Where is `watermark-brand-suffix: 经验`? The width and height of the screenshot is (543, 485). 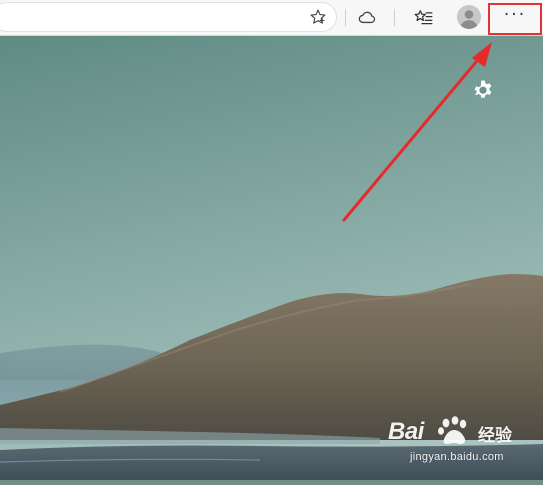 watermark-brand-suffix: 经验 is located at coordinates (495, 435).